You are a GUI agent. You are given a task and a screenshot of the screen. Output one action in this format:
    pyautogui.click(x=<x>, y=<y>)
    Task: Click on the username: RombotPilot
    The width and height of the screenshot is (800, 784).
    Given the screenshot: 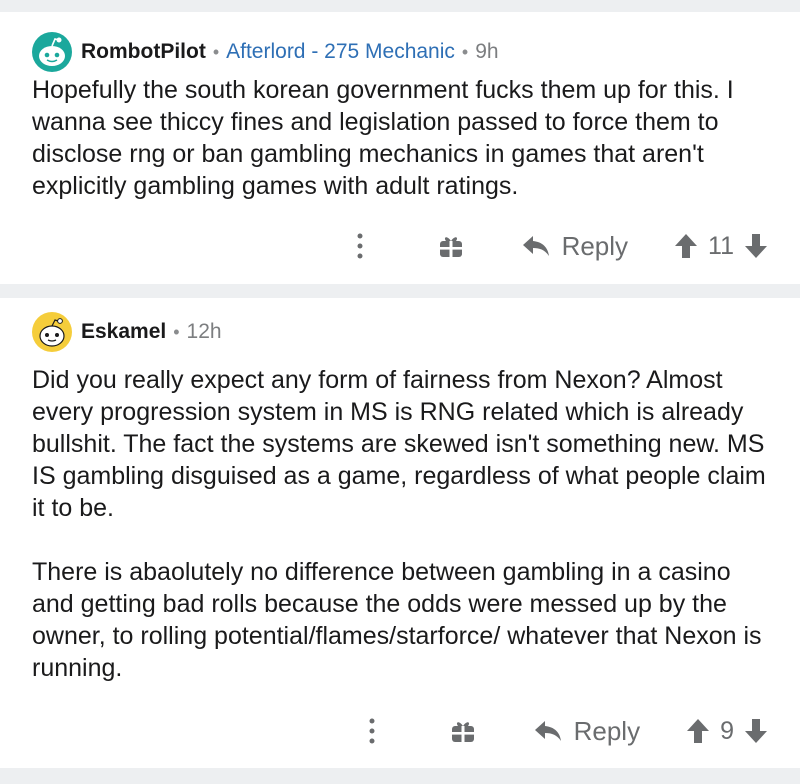 What is the action you would take?
    pyautogui.click(x=143, y=52)
    